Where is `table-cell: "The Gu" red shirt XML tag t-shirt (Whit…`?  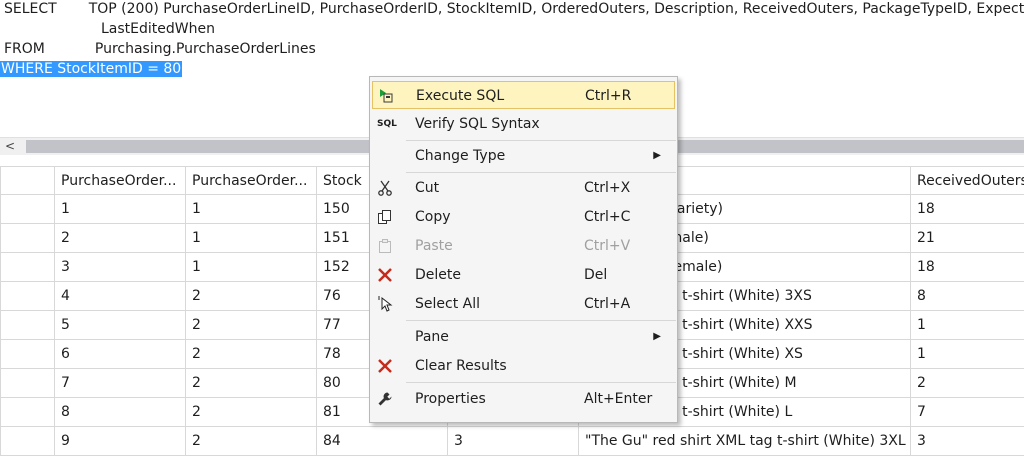 table-cell: "The Gu" red shirt XML tag t-shirt (Whit… is located at coordinates (745, 441).